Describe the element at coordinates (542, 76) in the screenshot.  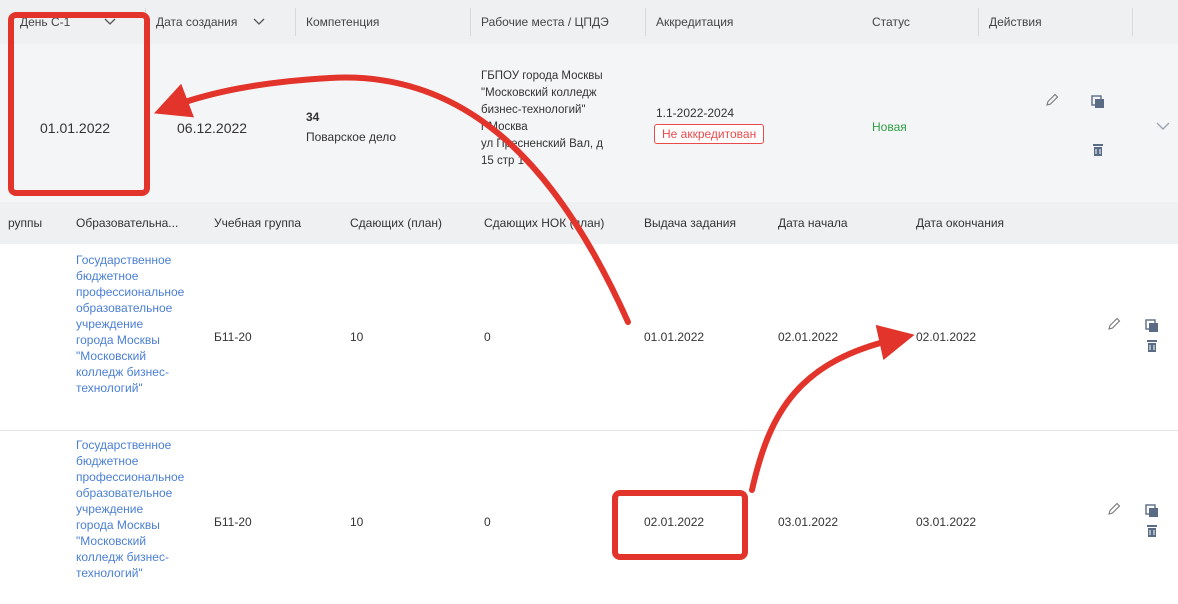
I see `workplace-line: ГБПОУ города Москвы` at that location.